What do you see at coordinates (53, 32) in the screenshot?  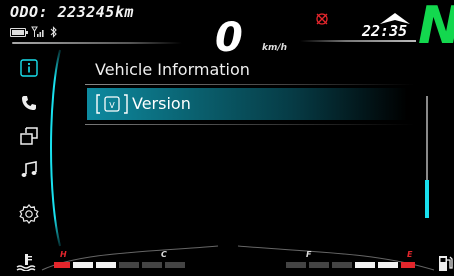 I see `bluetooth-icon` at bounding box center [53, 32].